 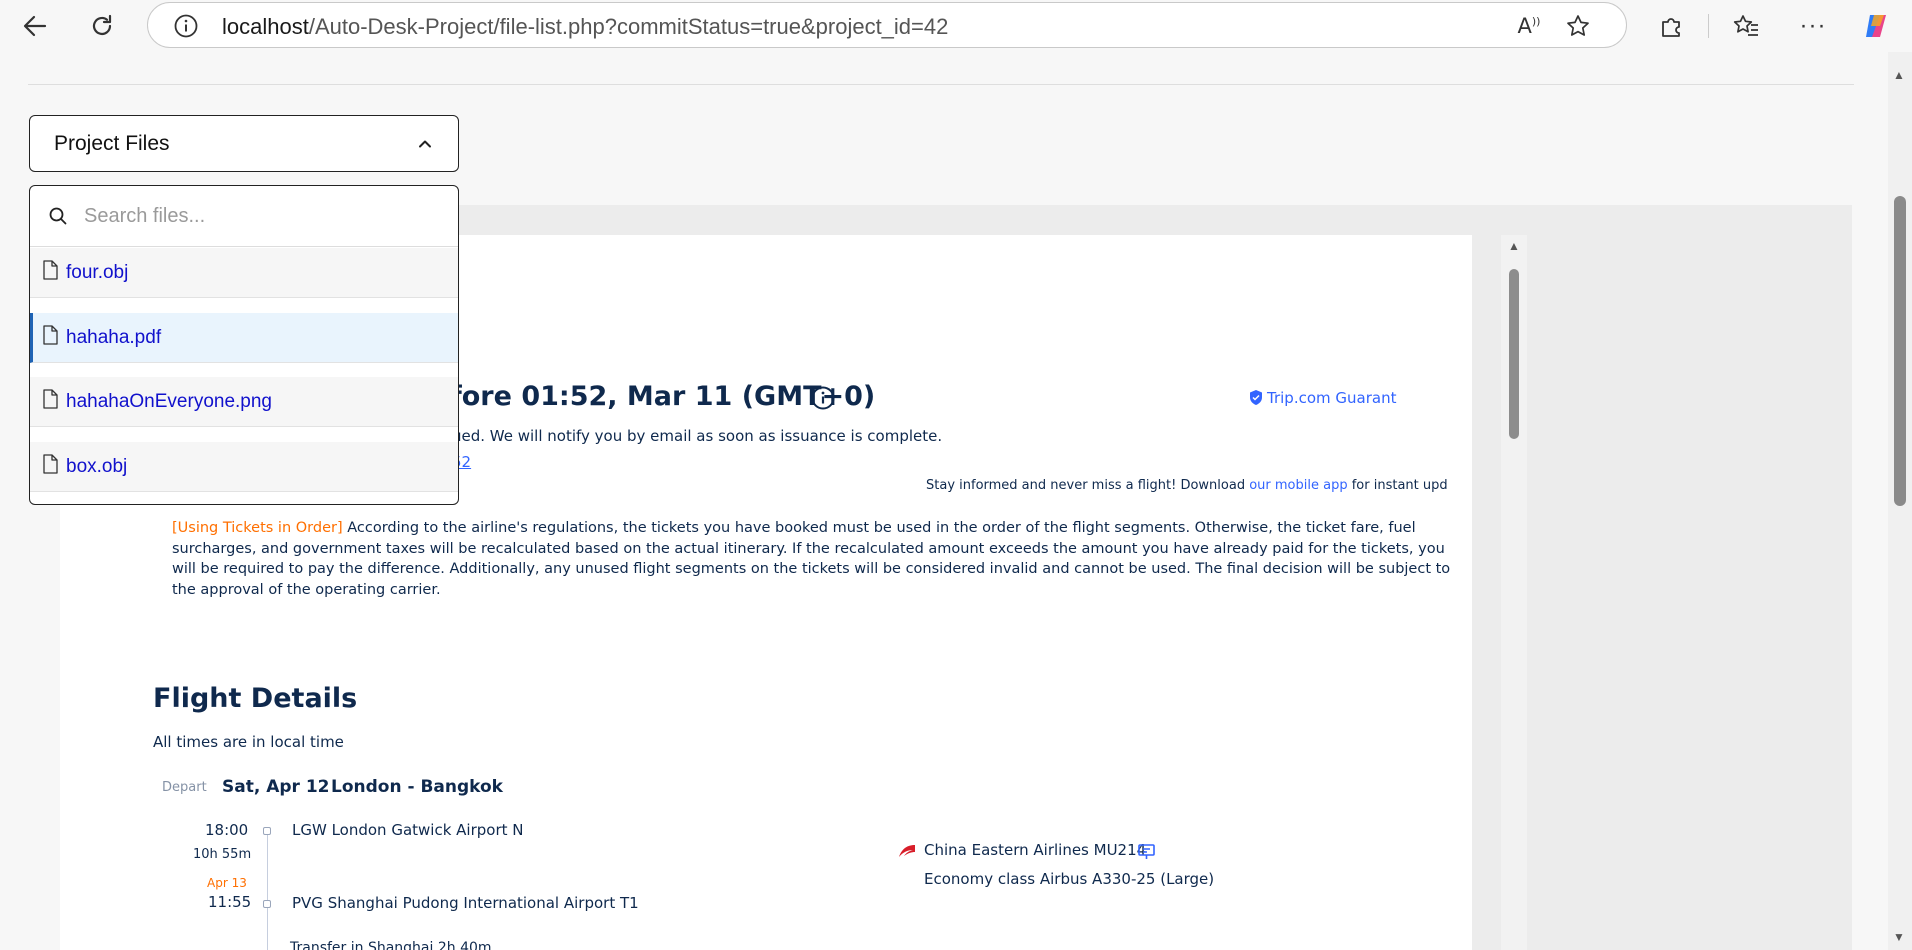 I want to click on page-scrollbar: ▲ ▼, so click(x=1900, y=501).